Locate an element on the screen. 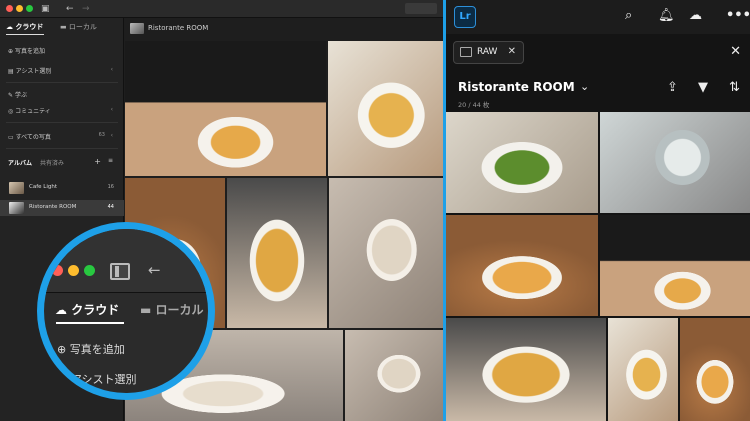 This screenshot has height=421, width=750. sidebar-item-community: ◎ コミュニティ is located at coordinates (29, 110).